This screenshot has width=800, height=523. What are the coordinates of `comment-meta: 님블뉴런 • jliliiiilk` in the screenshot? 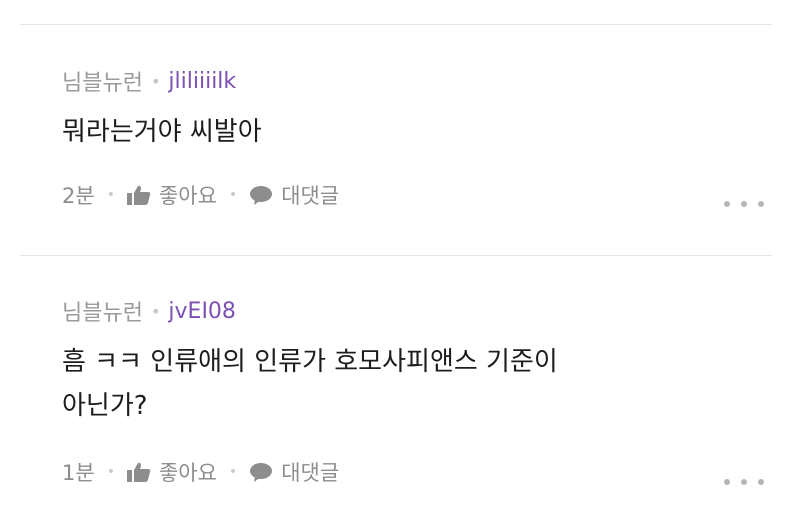 It's located at (149, 81).